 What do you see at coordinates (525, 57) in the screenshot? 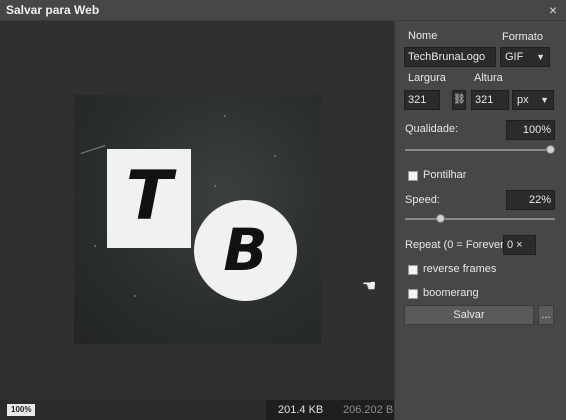
I see `format-select: GIF ▼` at bounding box center [525, 57].